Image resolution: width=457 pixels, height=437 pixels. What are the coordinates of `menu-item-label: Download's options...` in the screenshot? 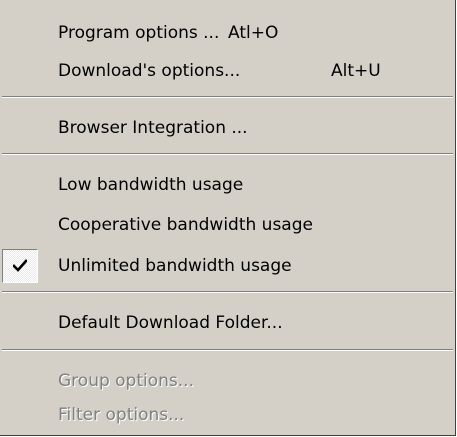 It's located at (149, 71).